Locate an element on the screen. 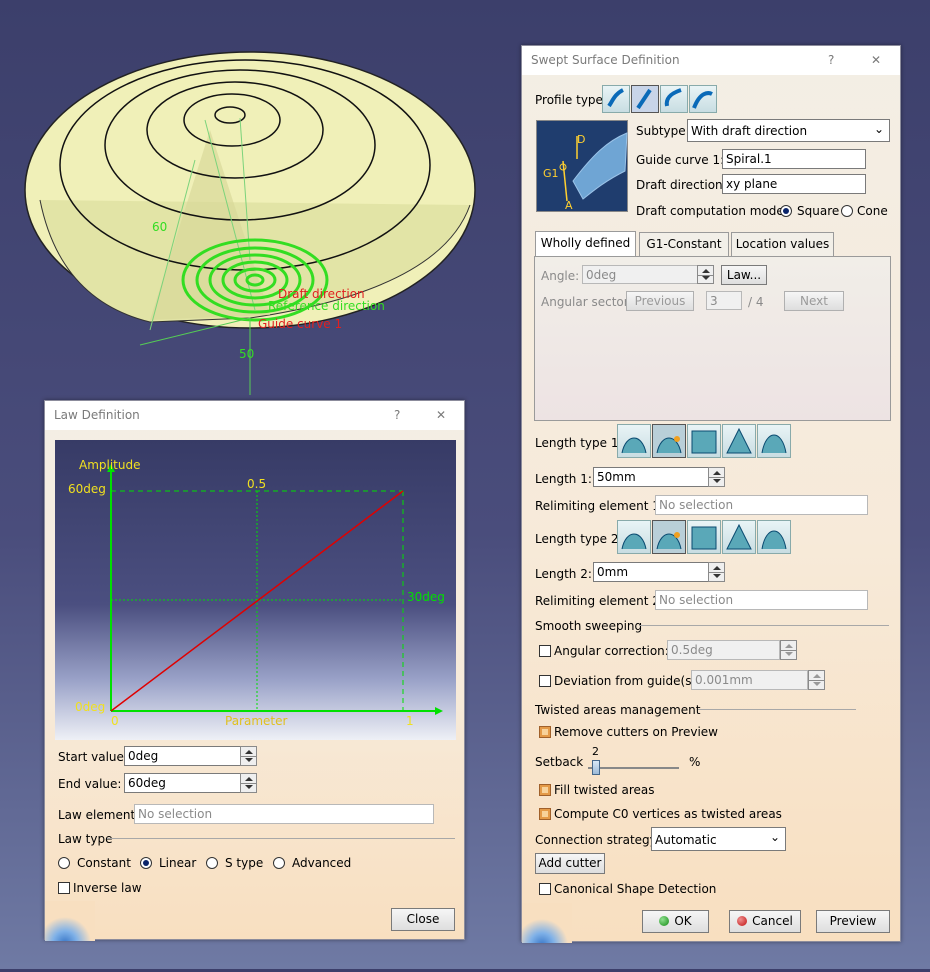 The image size is (930, 972). length-1-spinner is located at coordinates (716, 477).